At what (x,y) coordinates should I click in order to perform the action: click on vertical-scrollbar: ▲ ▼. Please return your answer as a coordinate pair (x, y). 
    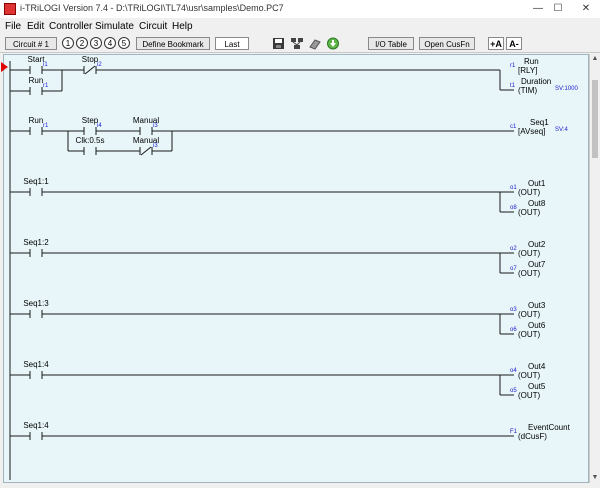
    Looking at the image, I should click on (594, 268).